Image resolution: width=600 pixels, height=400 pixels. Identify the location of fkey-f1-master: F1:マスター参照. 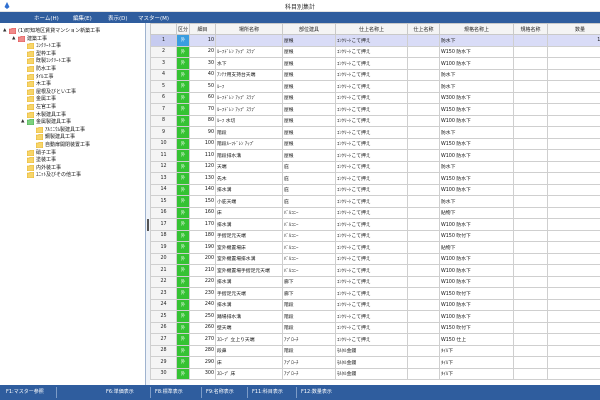
(25, 391).